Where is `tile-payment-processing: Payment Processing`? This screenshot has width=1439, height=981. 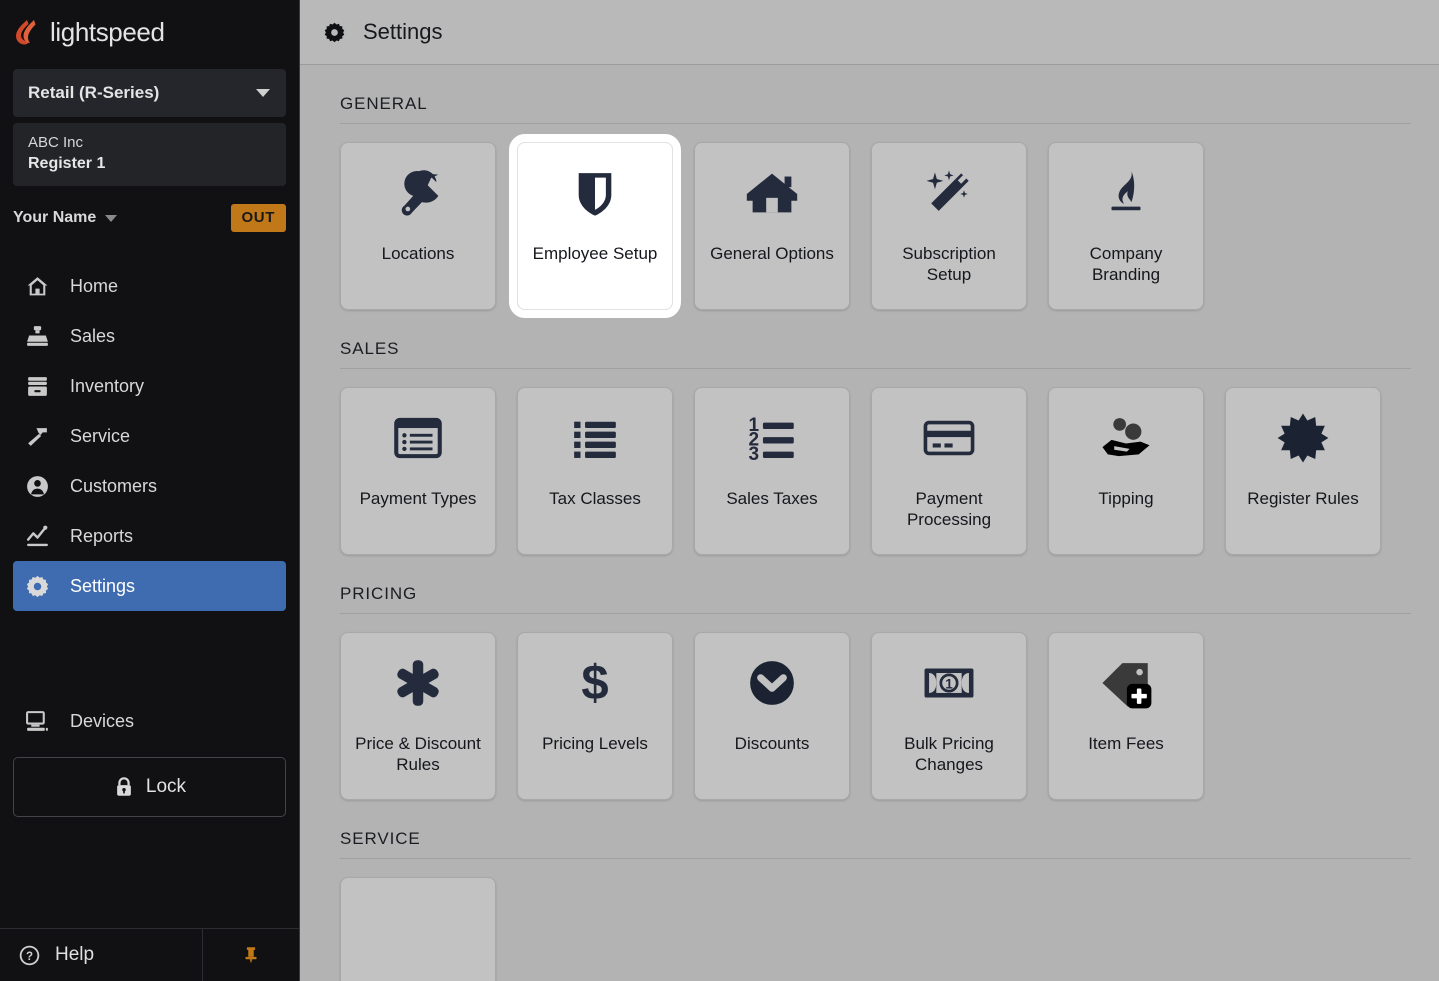
tile-payment-processing: Payment Processing is located at coordinates (949, 471).